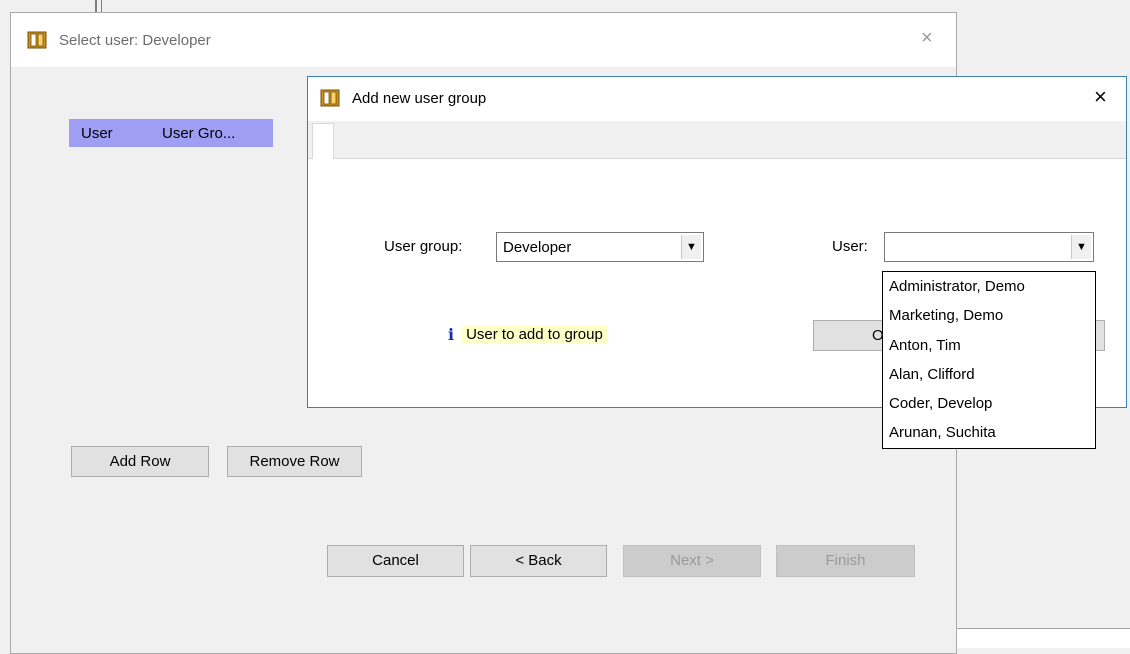 The height and width of the screenshot is (654, 1130). Describe the element at coordinates (989, 286) in the screenshot. I see `dropdown-option: Administrator, Demo` at that location.